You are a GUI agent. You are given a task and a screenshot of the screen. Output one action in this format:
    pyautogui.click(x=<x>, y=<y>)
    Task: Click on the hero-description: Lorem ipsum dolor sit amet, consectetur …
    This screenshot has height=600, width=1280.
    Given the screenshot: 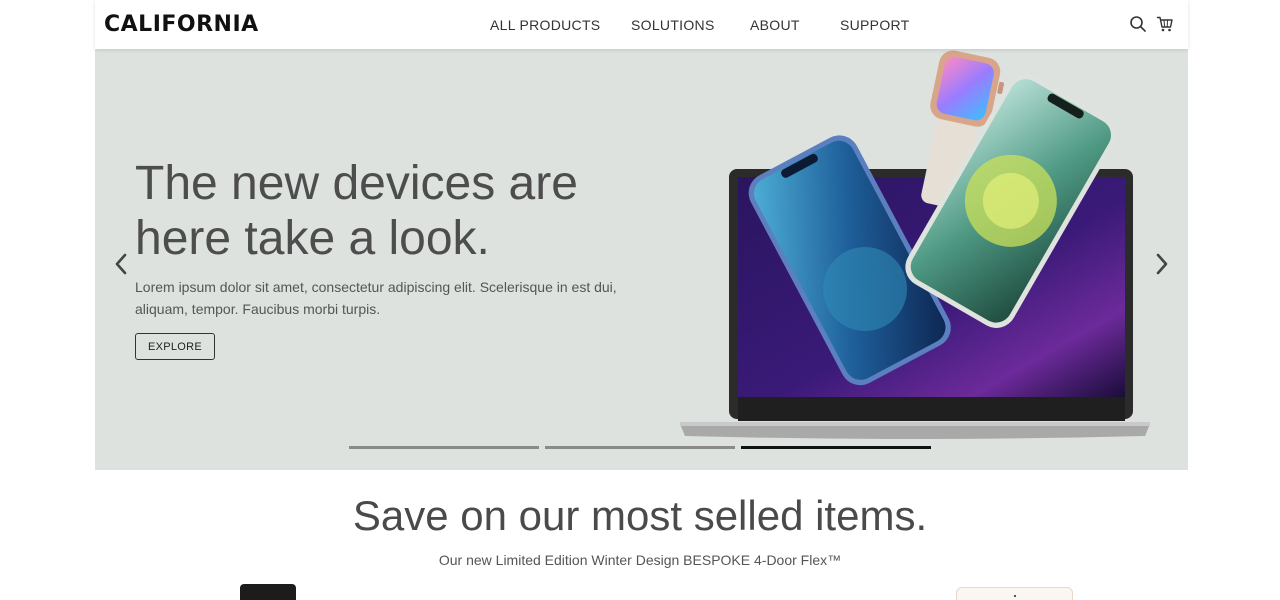 What is the action you would take?
    pyautogui.click(x=376, y=298)
    